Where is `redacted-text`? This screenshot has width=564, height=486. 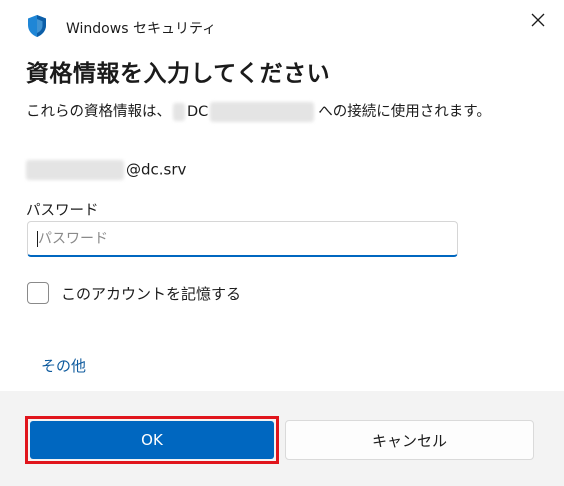
redacted-text is located at coordinates (179, 112).